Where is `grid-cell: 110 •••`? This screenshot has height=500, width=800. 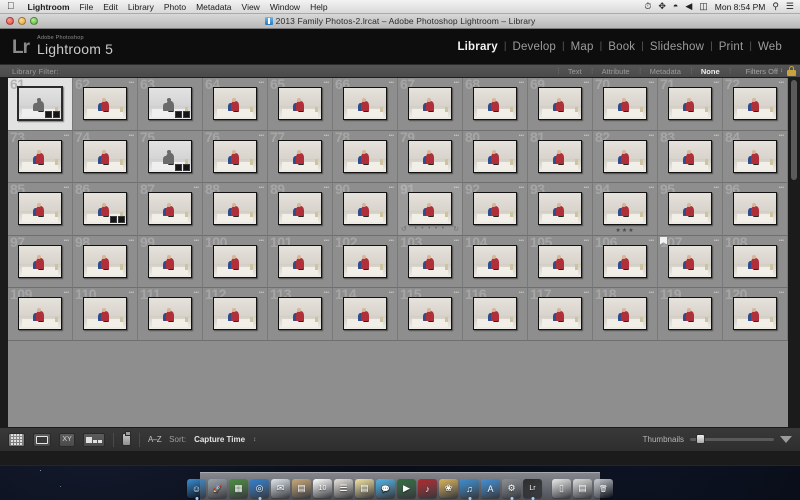 grid-cell: 110 ••• is located at coordinates (105, 314).